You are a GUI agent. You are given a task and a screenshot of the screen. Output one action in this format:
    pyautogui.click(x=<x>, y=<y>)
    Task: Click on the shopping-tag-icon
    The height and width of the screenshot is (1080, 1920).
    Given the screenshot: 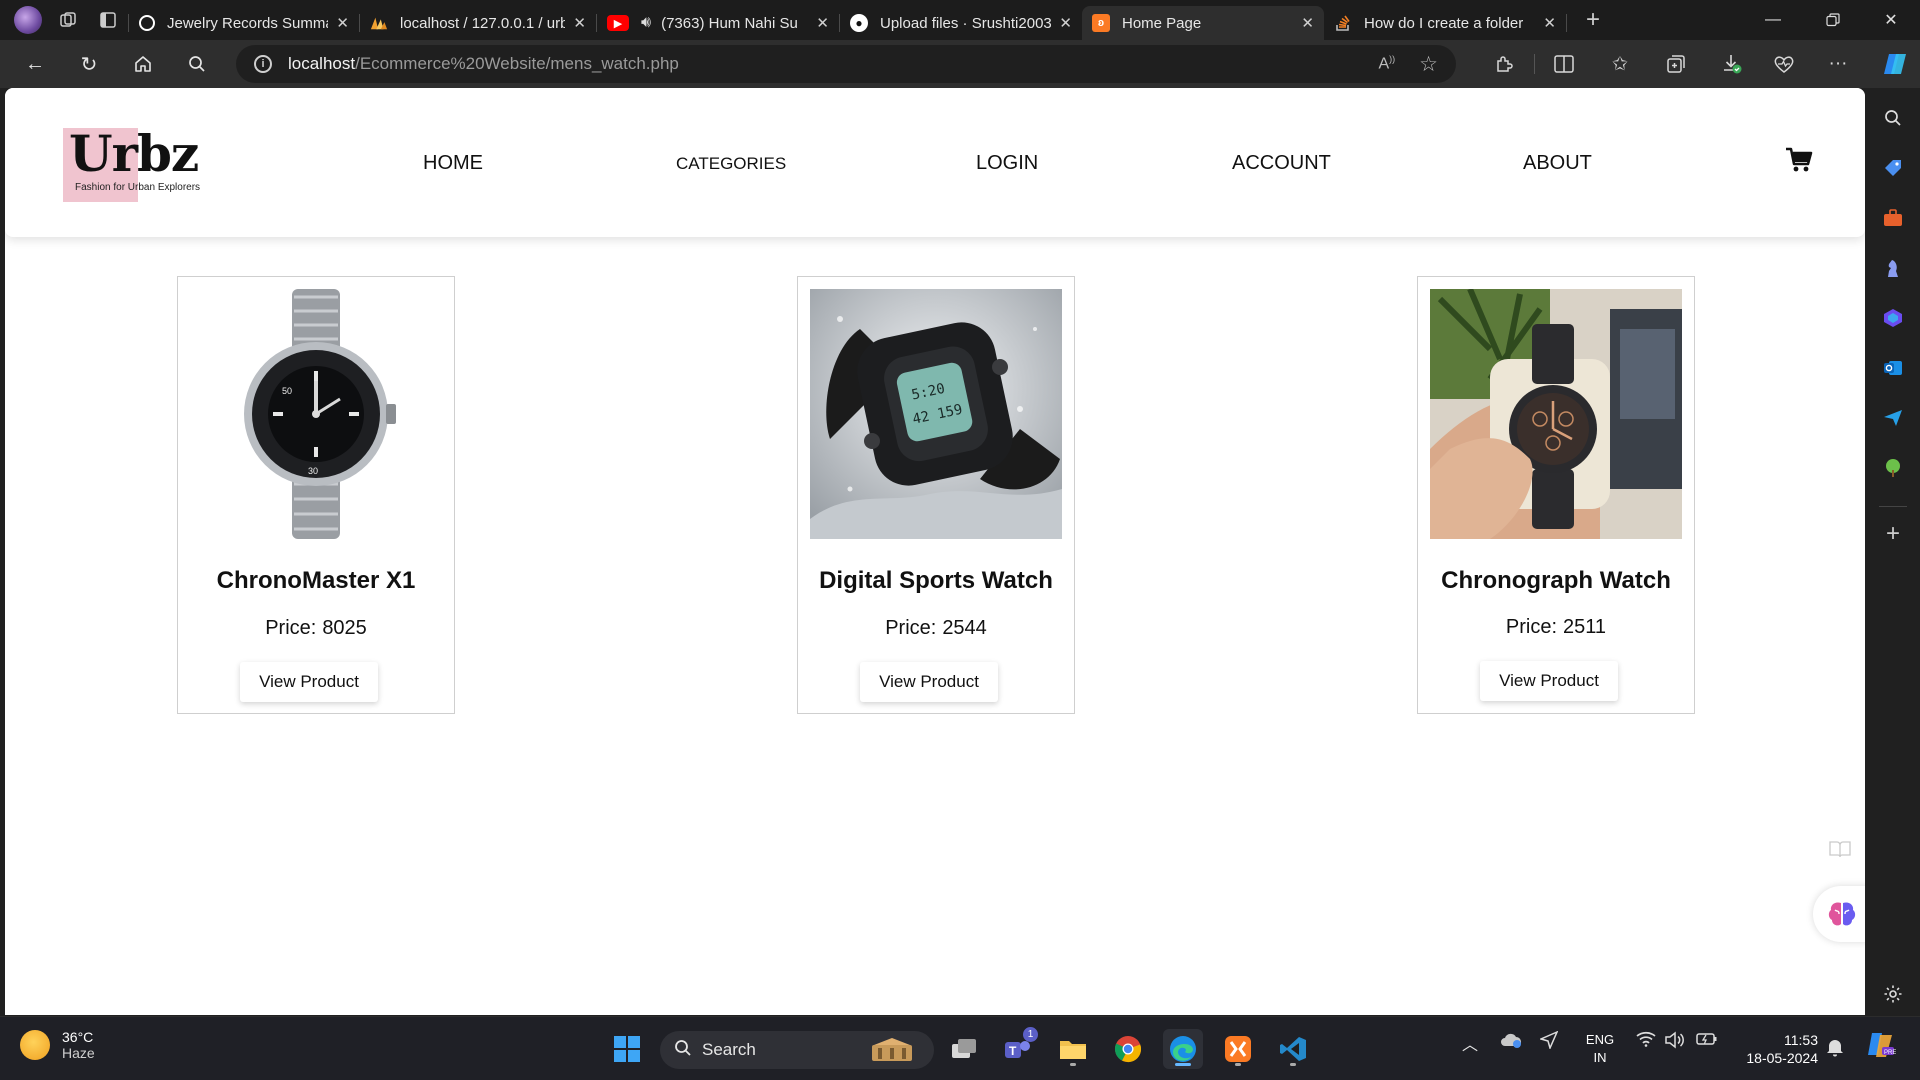 What is the action you would take?
    pyautogui.click(x=1893, y=168)
    